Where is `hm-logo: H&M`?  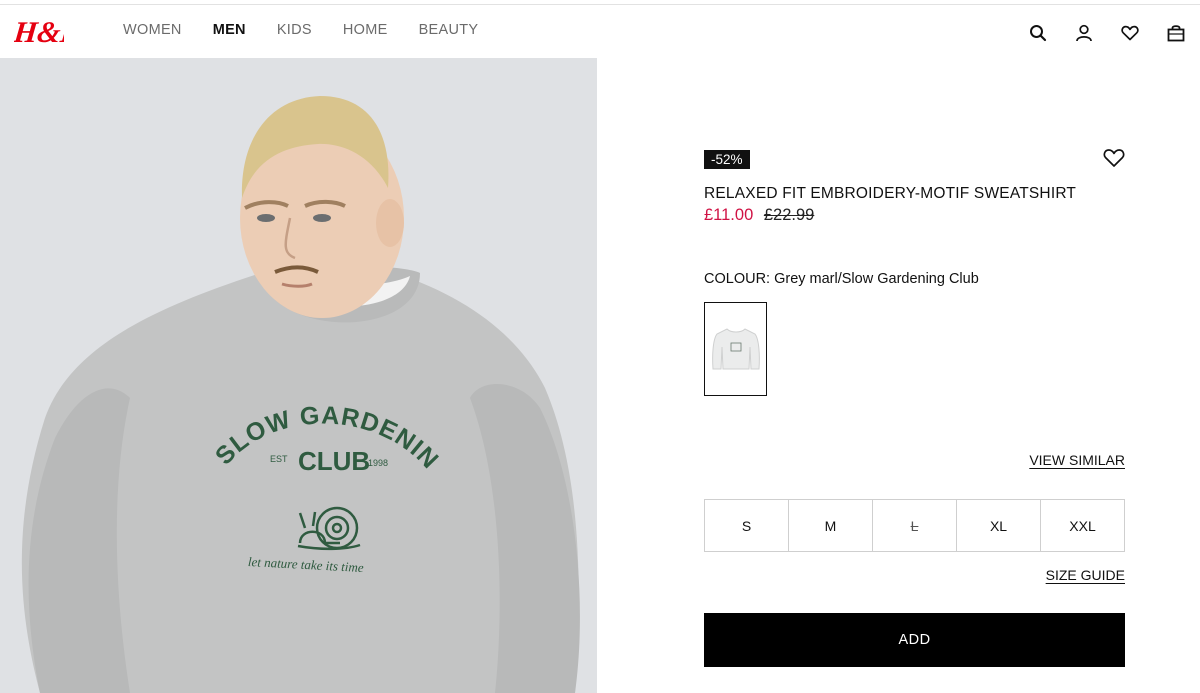 hm-logo: H&M is located at coordinates (50, 32).